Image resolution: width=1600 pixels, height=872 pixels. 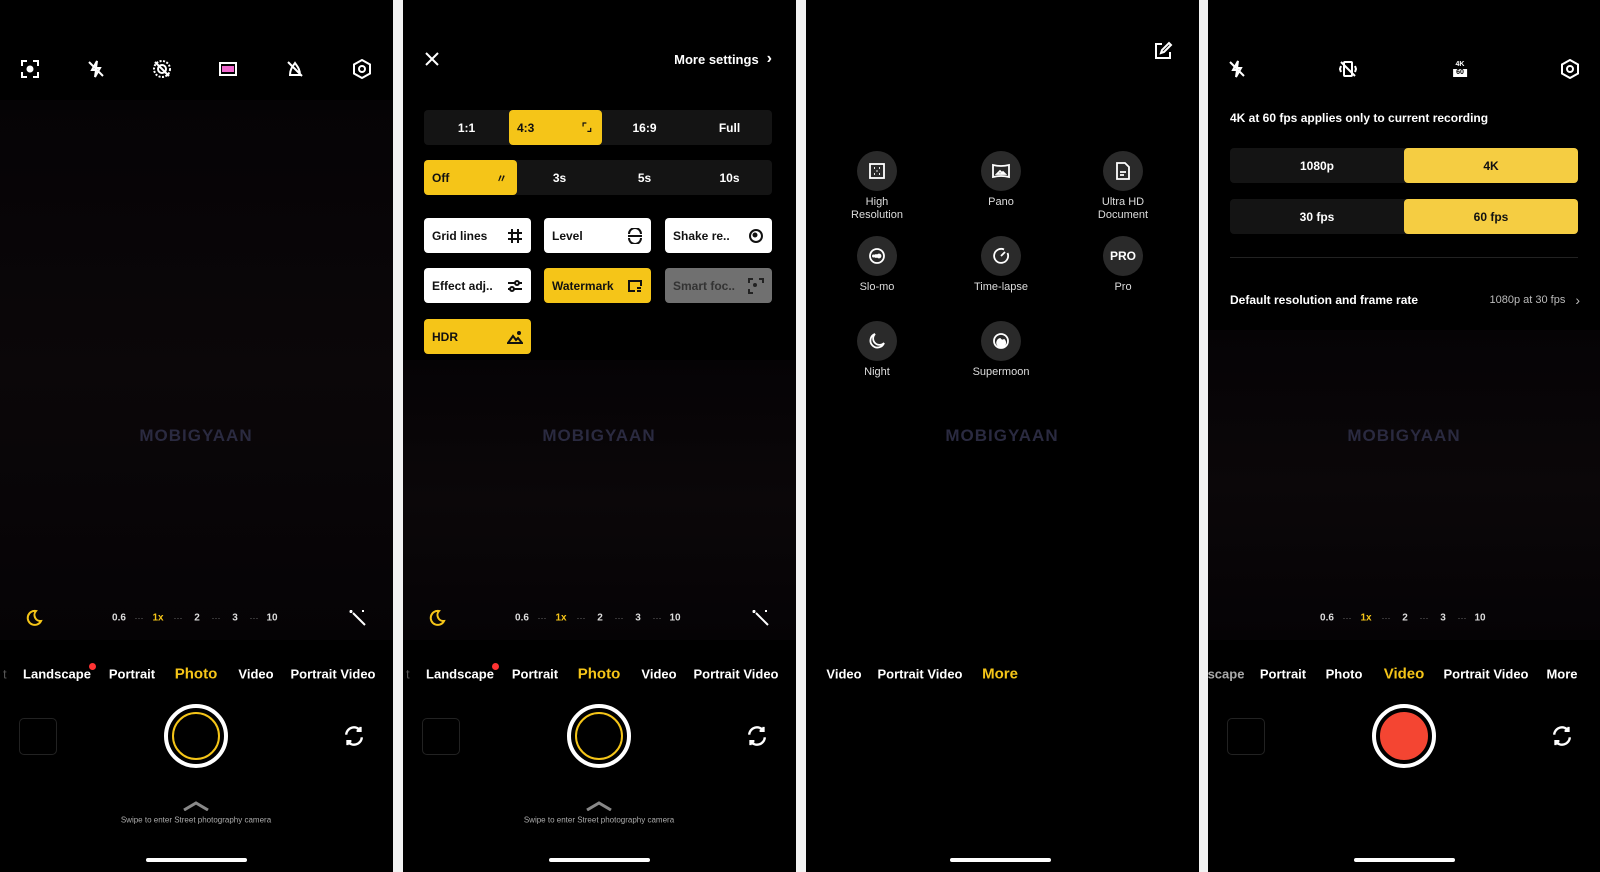 I want to click on toggle-grid-lines: Grid lines, so click(x=477, y=235).